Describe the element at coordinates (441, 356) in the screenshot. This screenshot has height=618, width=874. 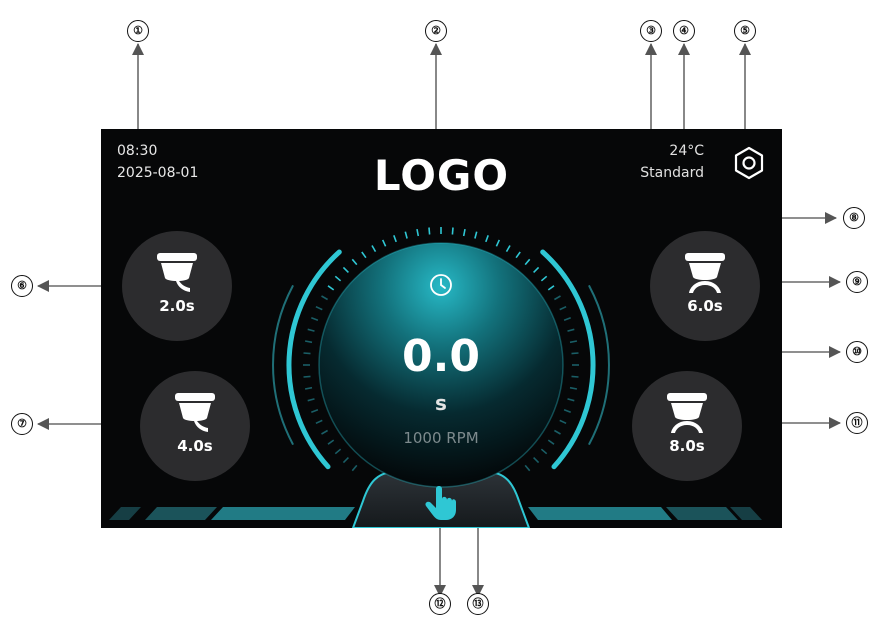
I see `timer-value: 0.0` at that location.